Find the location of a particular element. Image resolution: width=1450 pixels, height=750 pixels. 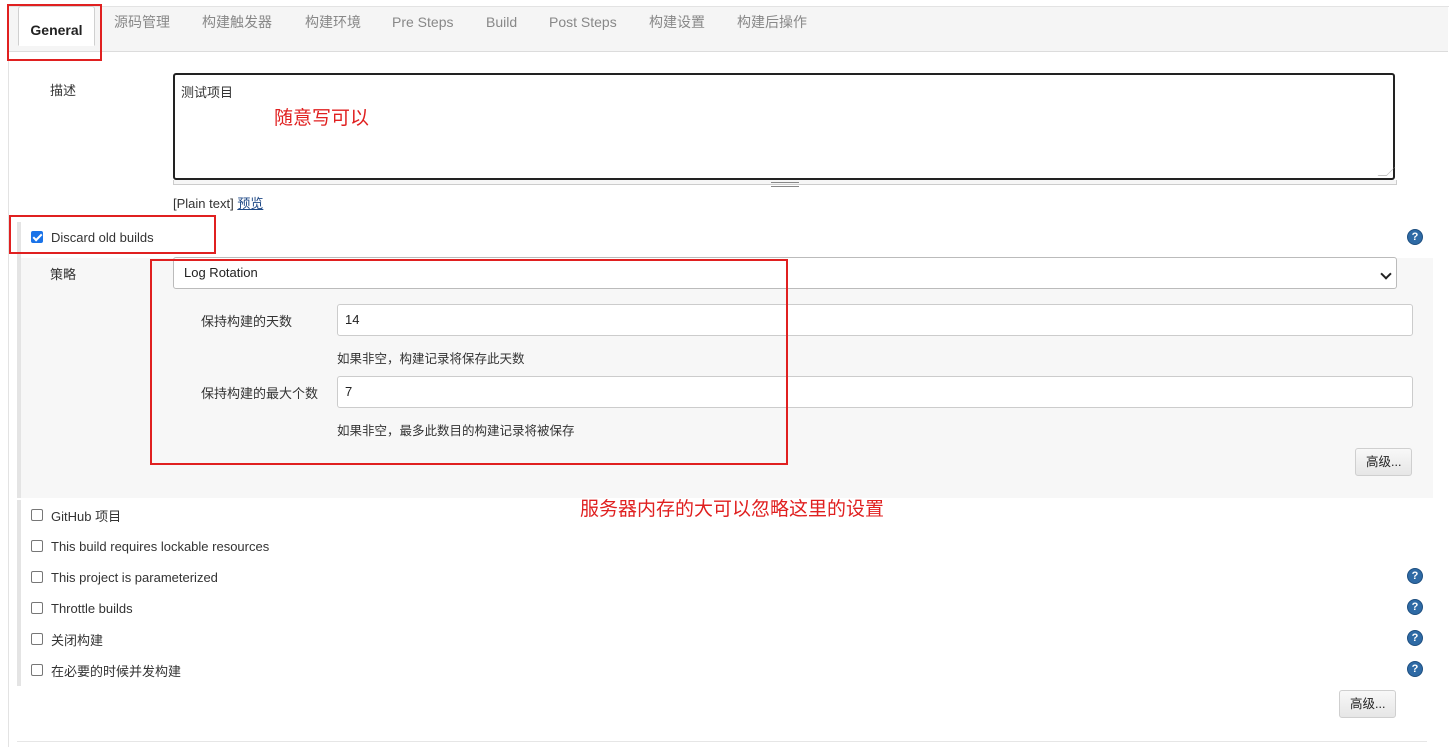

drag-handle-icon is located at coordinates (785, 184).